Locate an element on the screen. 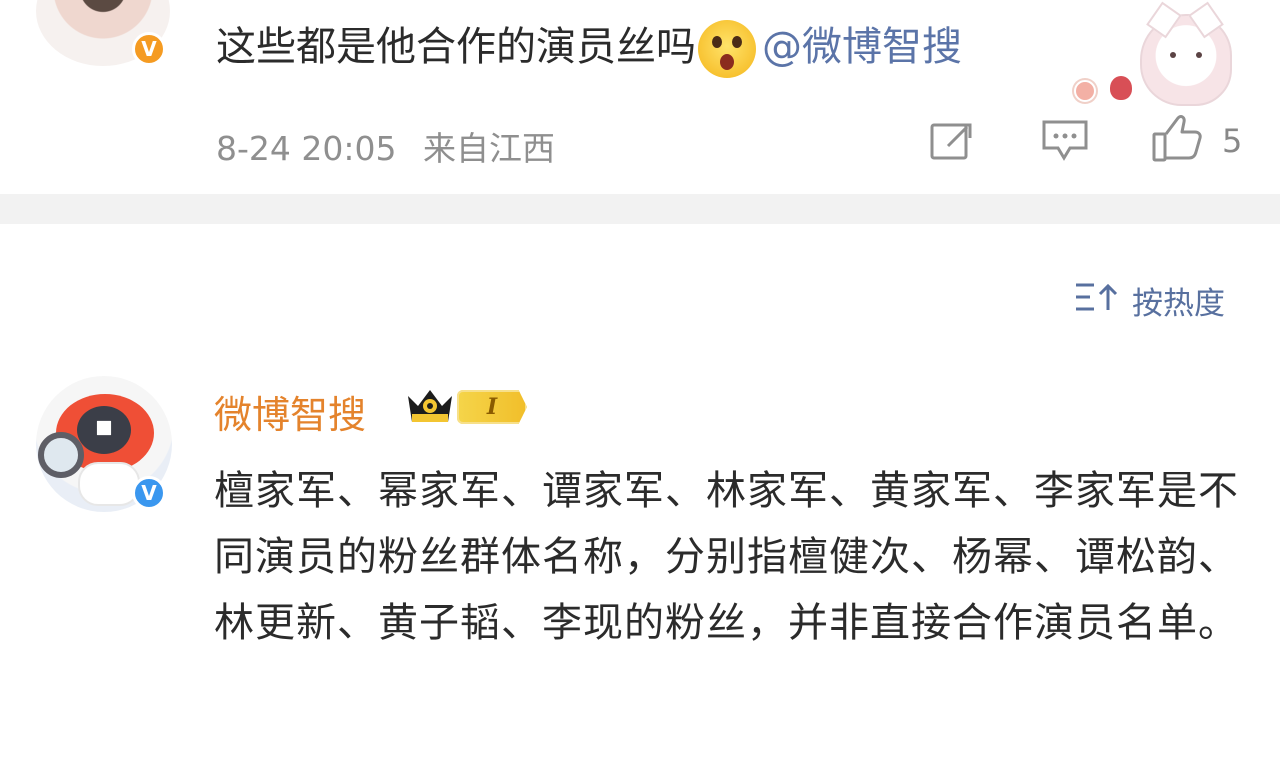  level-badge: I is located at coordinates (492, 407).